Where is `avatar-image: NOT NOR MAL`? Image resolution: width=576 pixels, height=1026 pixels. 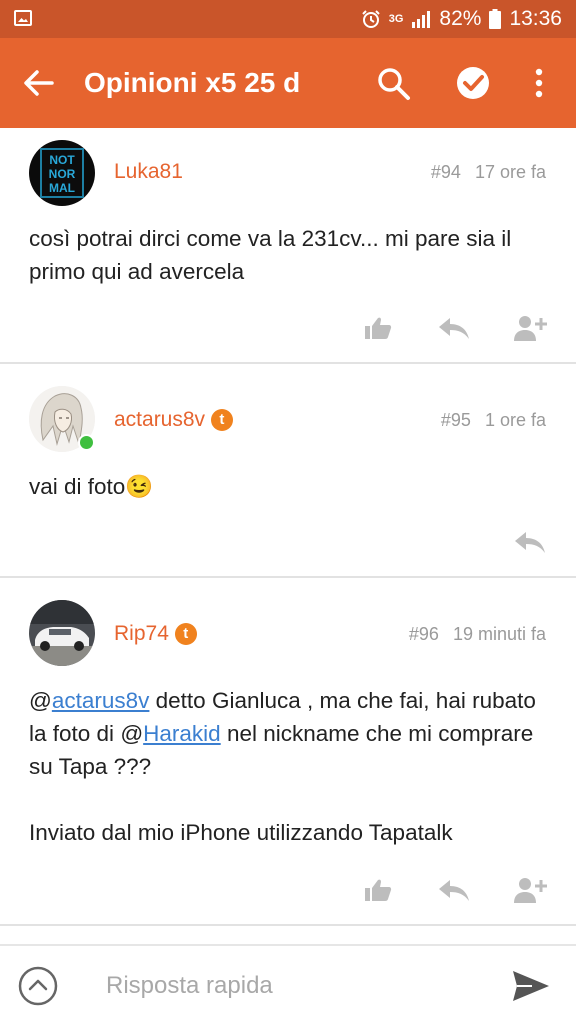 avatar-image: NOT NOR MAL is located at coordinates (62, 173).